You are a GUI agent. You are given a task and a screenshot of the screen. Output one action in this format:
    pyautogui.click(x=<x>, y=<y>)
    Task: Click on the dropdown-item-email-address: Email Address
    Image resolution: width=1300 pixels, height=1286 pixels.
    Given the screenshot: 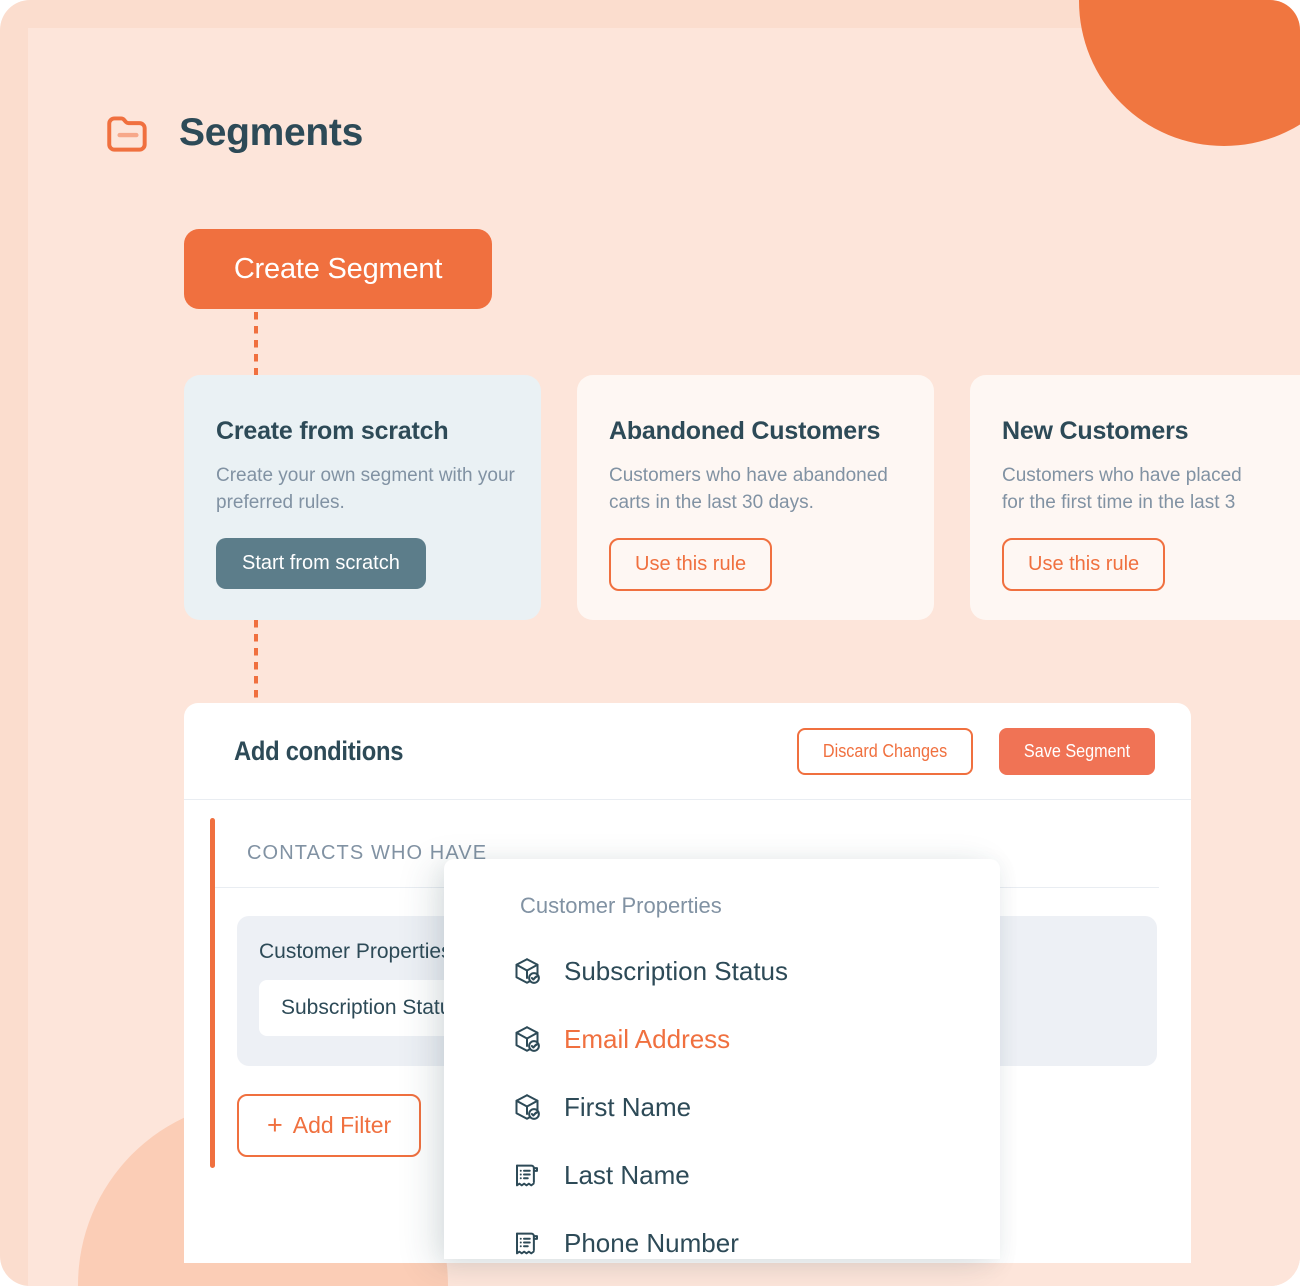 What is the action you would take?
    pyautogui.click(x=722, y=1039)
    